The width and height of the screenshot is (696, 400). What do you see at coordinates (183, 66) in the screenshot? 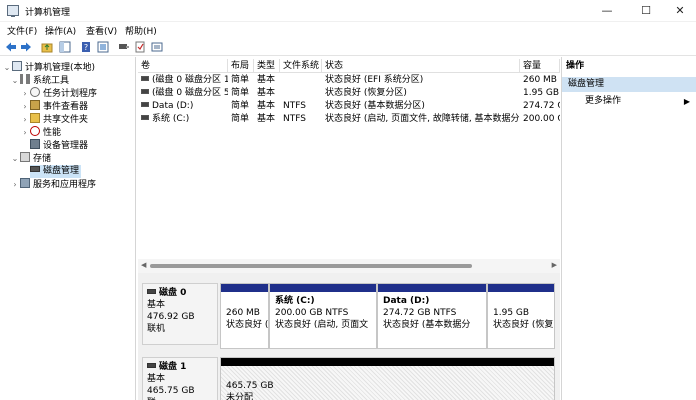
I see `column-header-volume: 卷` at bounding box center [183, 66].